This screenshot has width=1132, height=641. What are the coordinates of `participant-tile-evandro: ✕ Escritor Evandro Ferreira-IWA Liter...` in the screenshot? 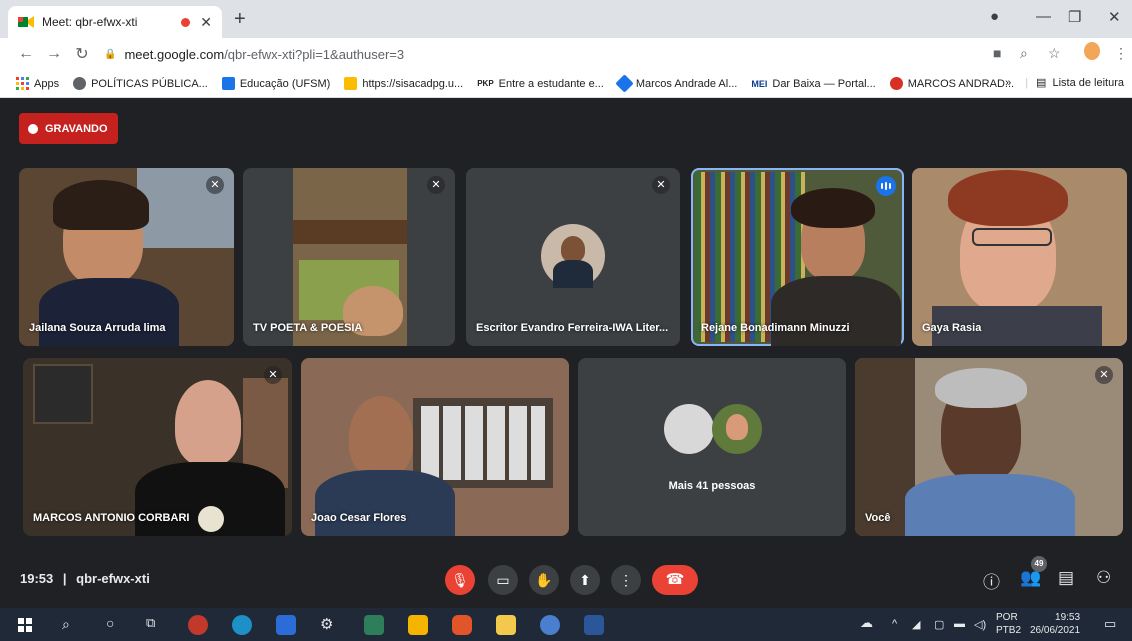 It's located at (573, 257).